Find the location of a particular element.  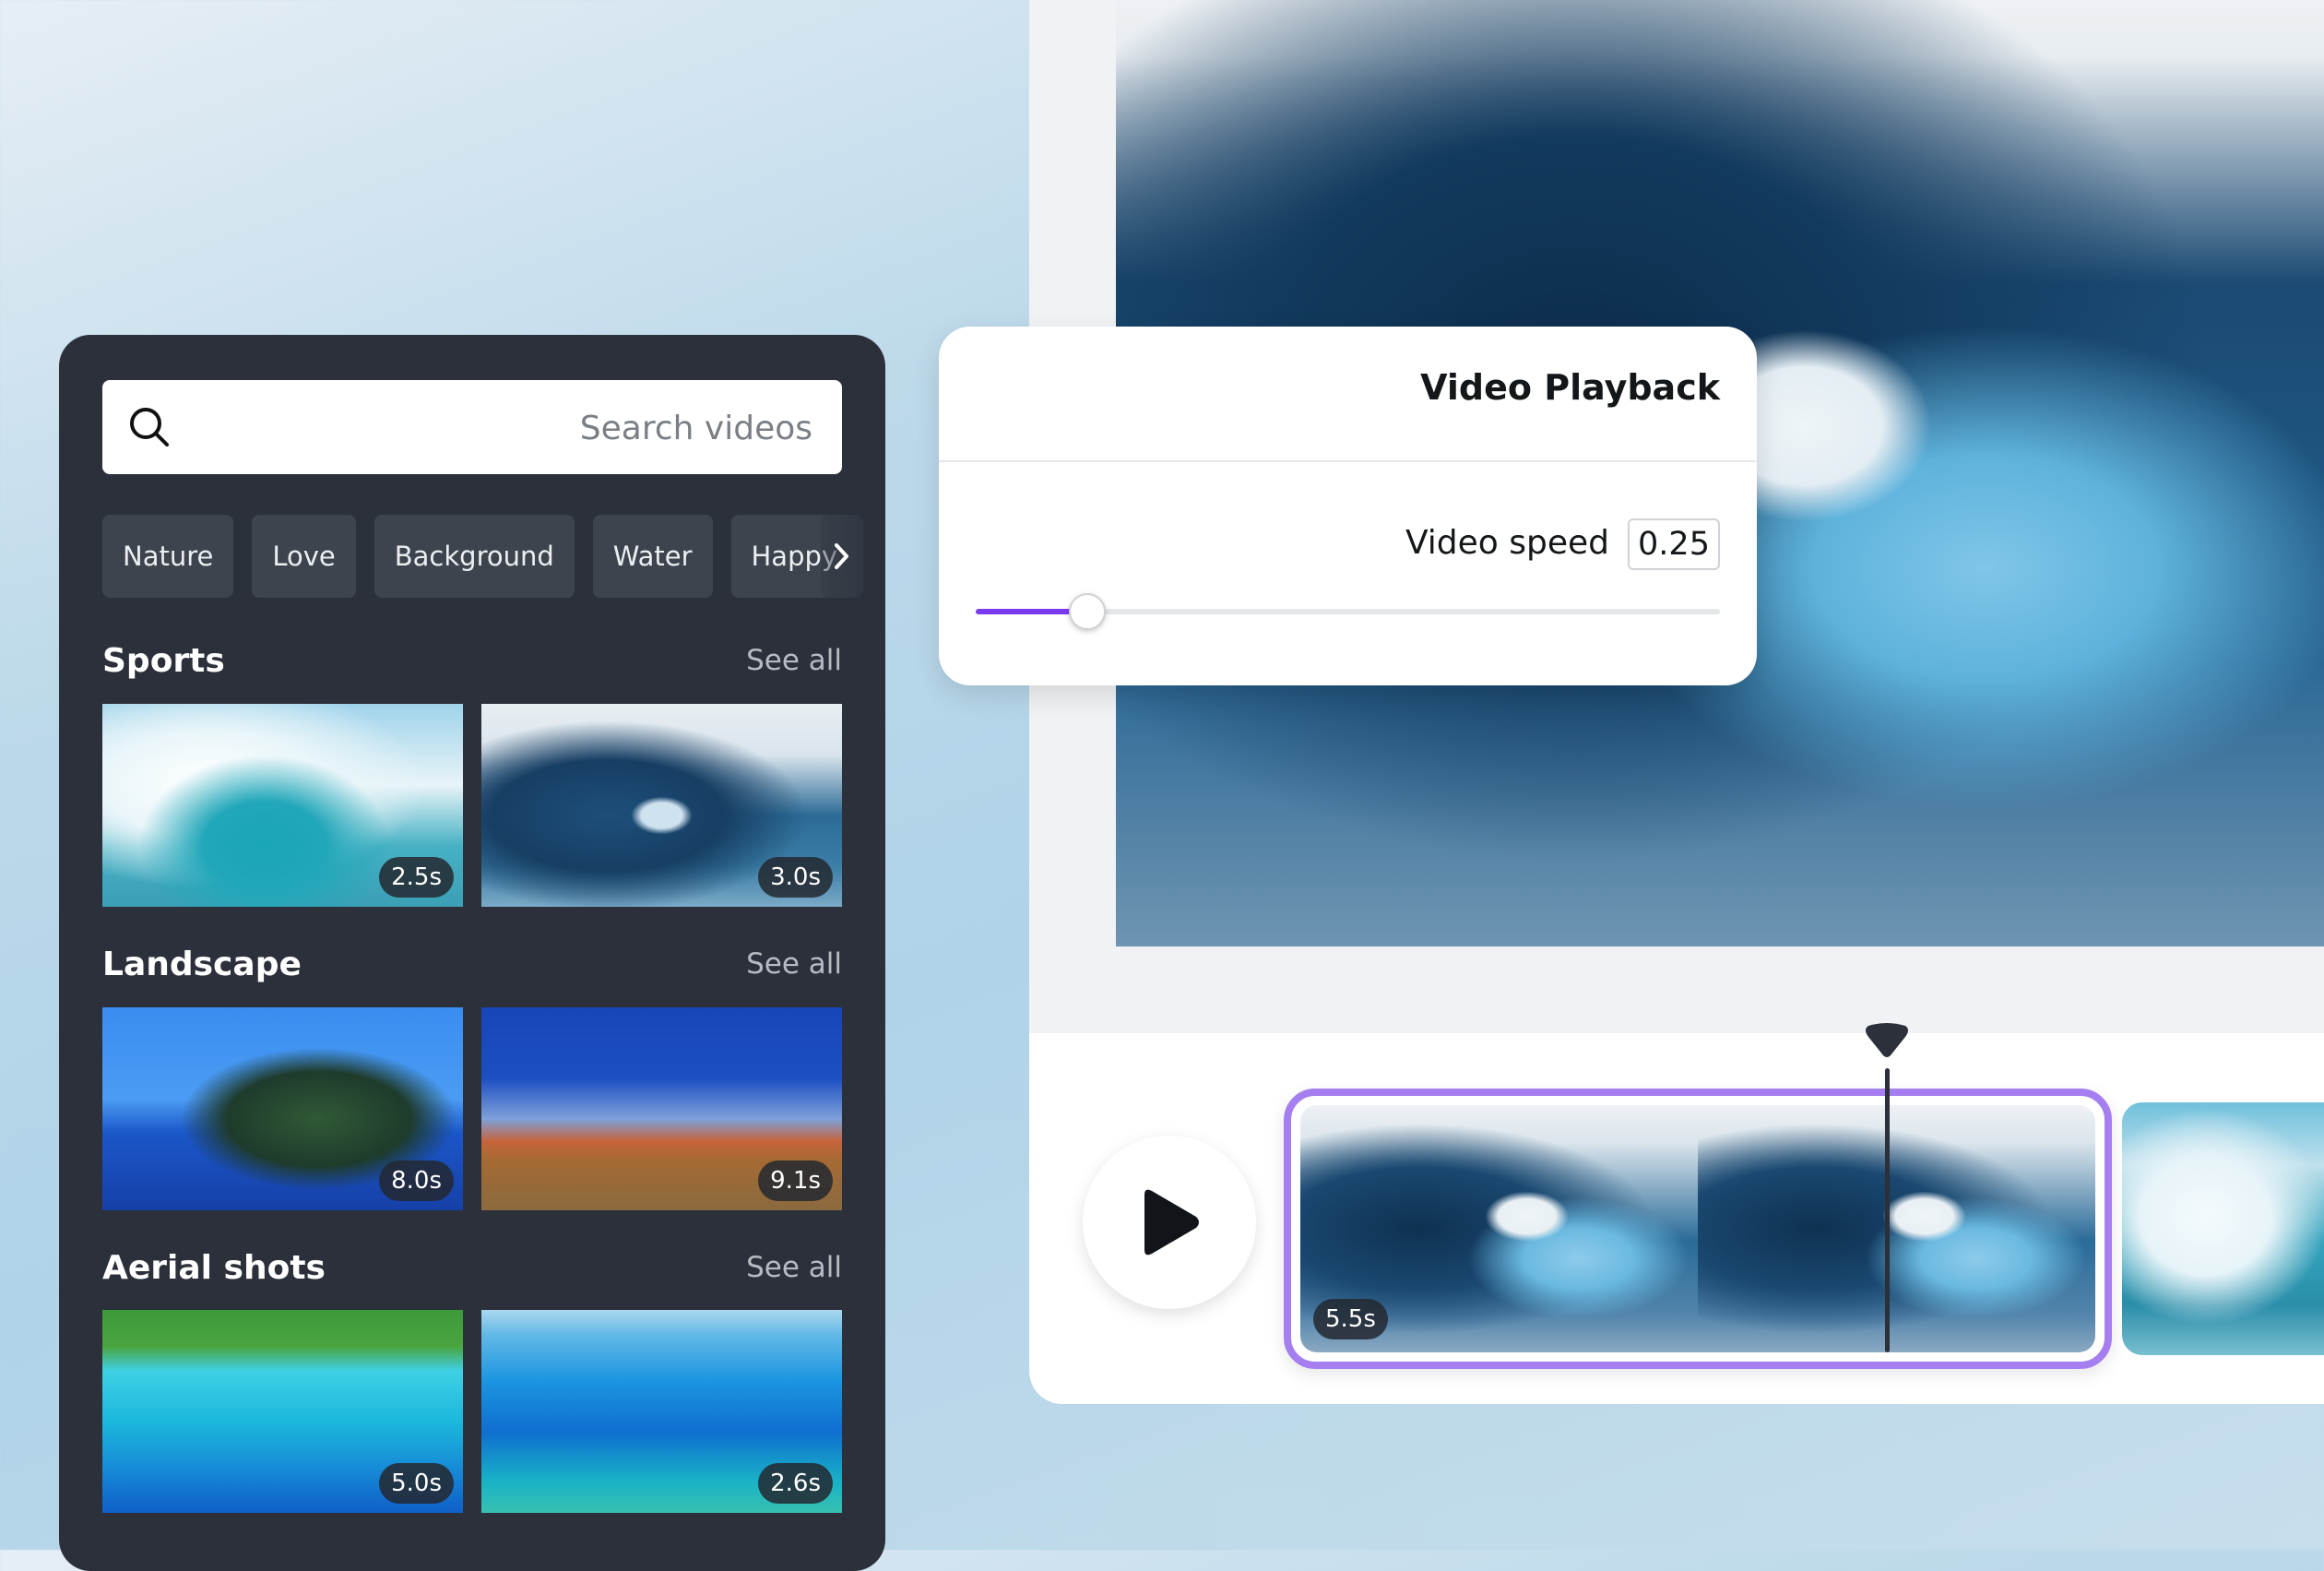

search-input is located at coordinates (535, 428).